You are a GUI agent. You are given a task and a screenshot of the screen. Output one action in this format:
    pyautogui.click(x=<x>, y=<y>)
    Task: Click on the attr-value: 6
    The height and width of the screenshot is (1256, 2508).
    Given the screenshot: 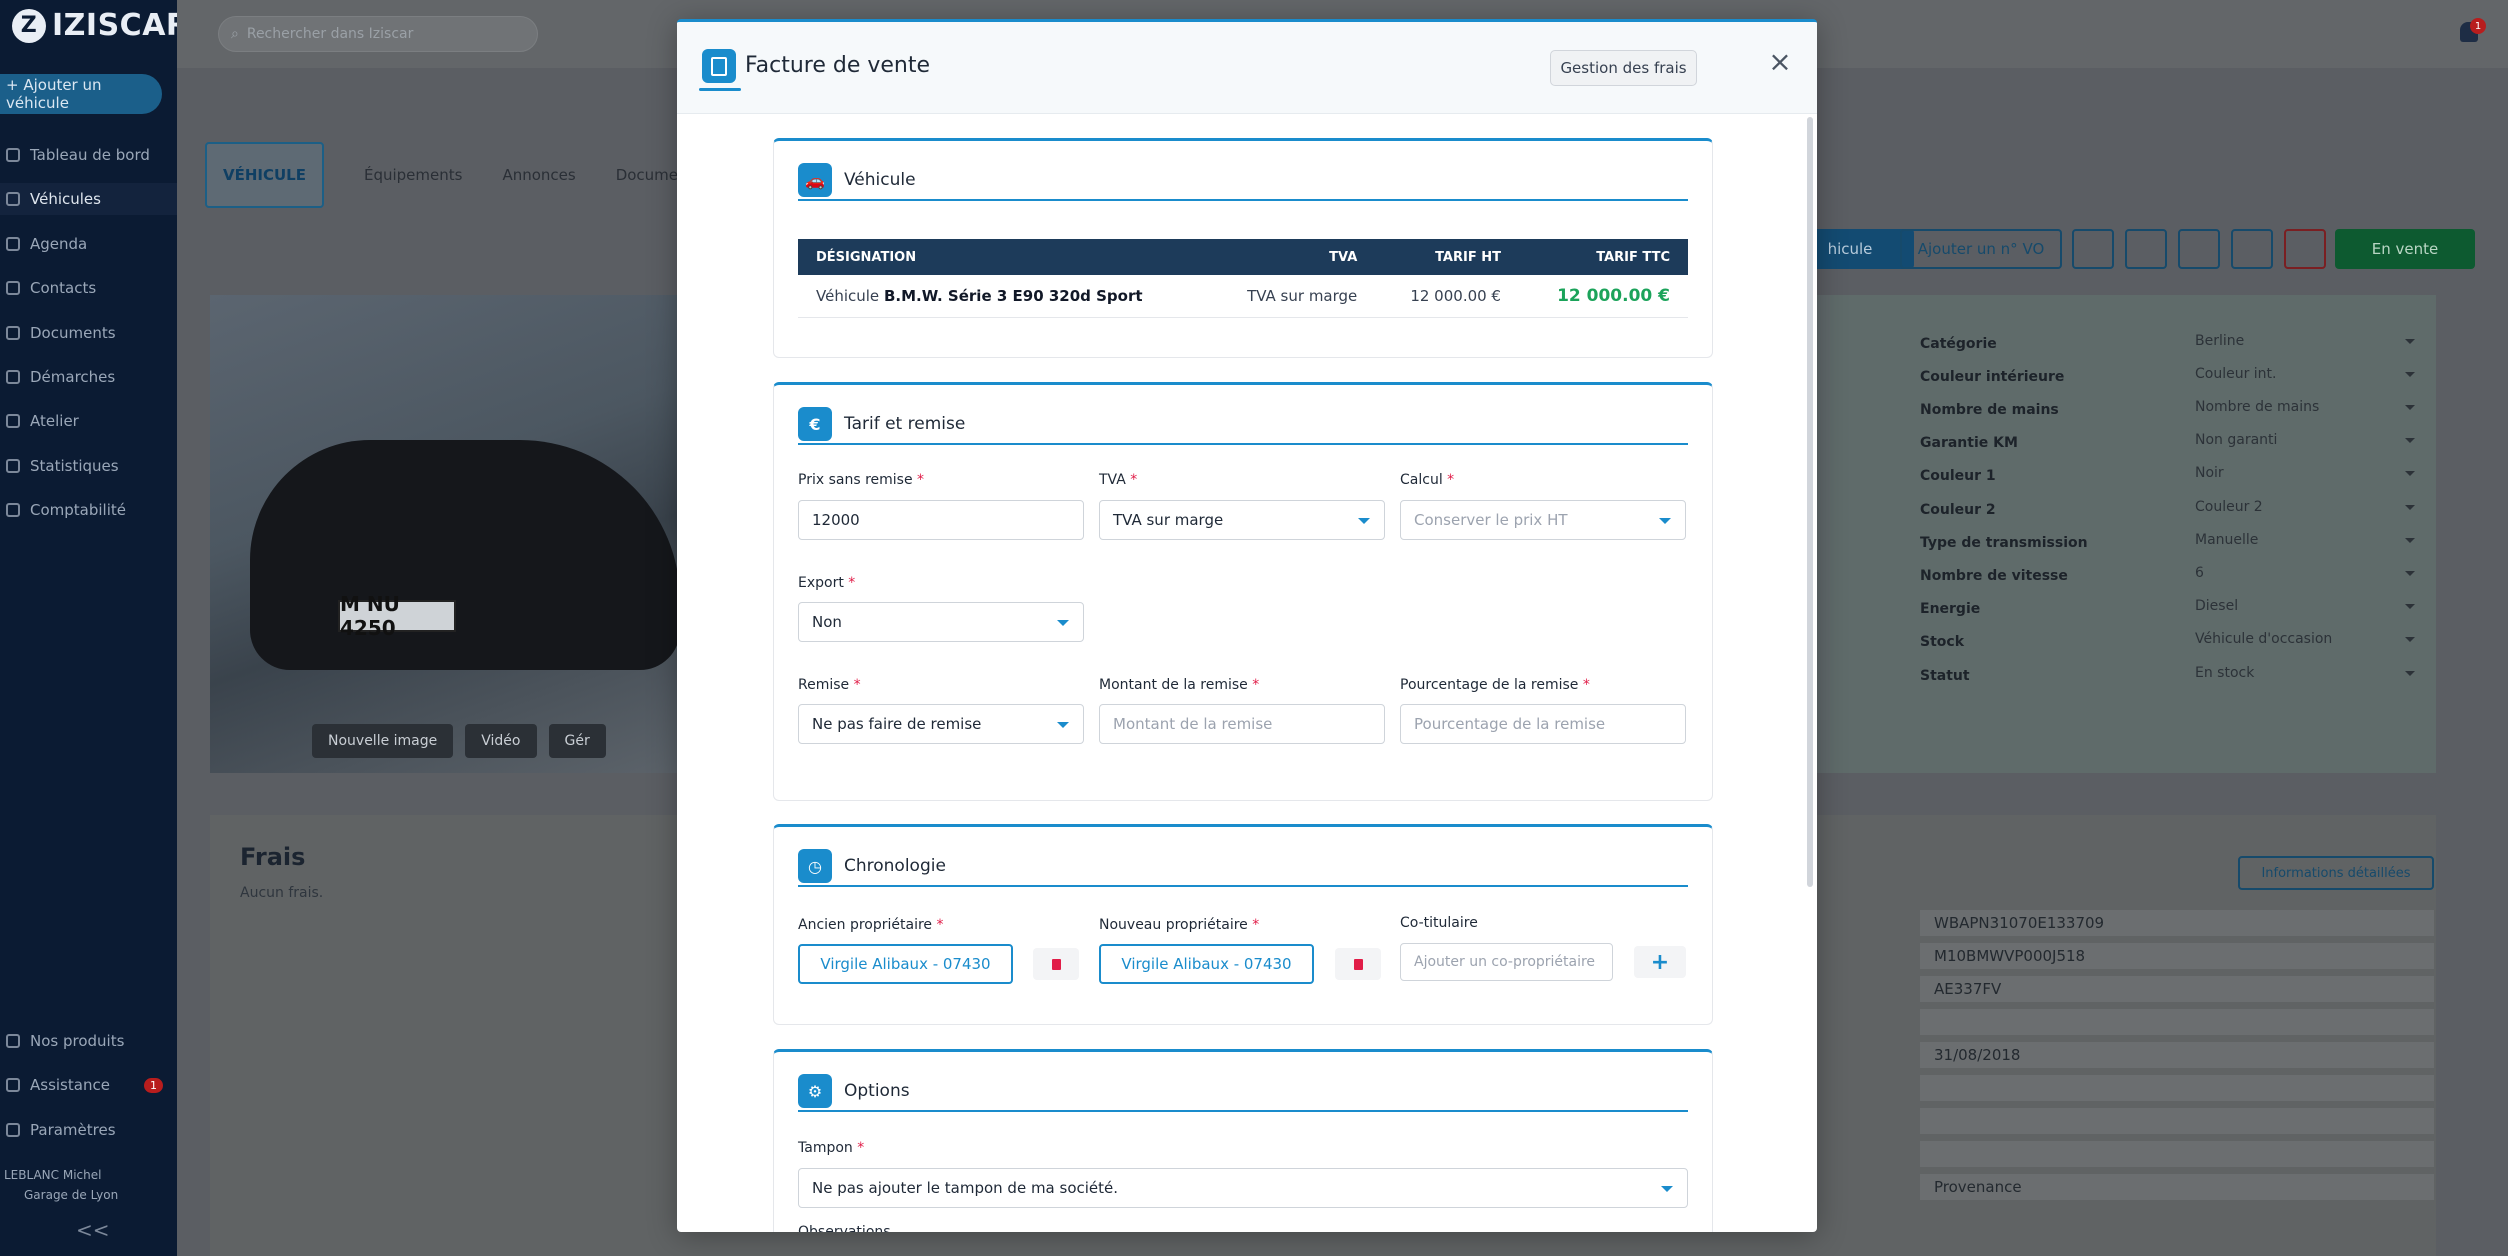 What is the action you would take?
    pyautogui.click(x=2305, y=573)
    